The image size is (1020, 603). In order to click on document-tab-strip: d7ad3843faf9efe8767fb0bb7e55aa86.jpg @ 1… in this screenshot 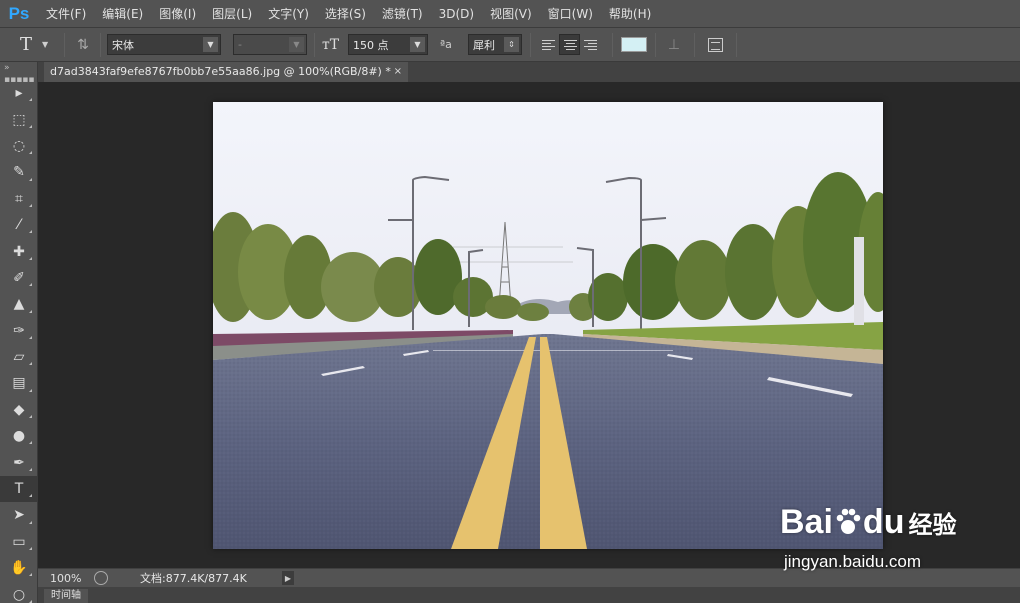, I will do `click(529, 72)`.